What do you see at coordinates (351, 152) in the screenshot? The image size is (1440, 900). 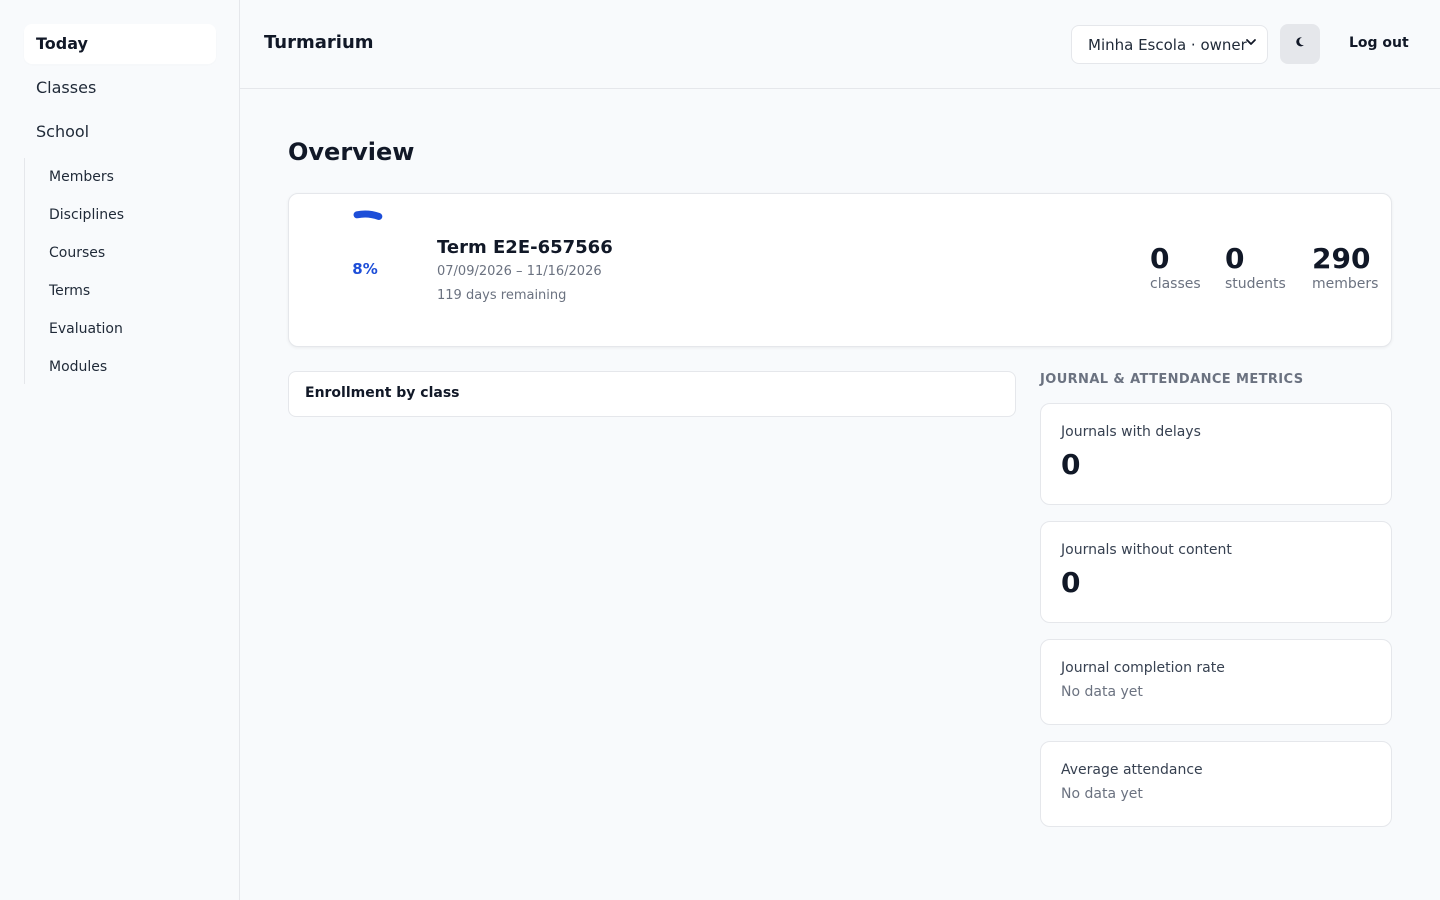 I see `page-title: Overview` at bounding box center [351, 152].